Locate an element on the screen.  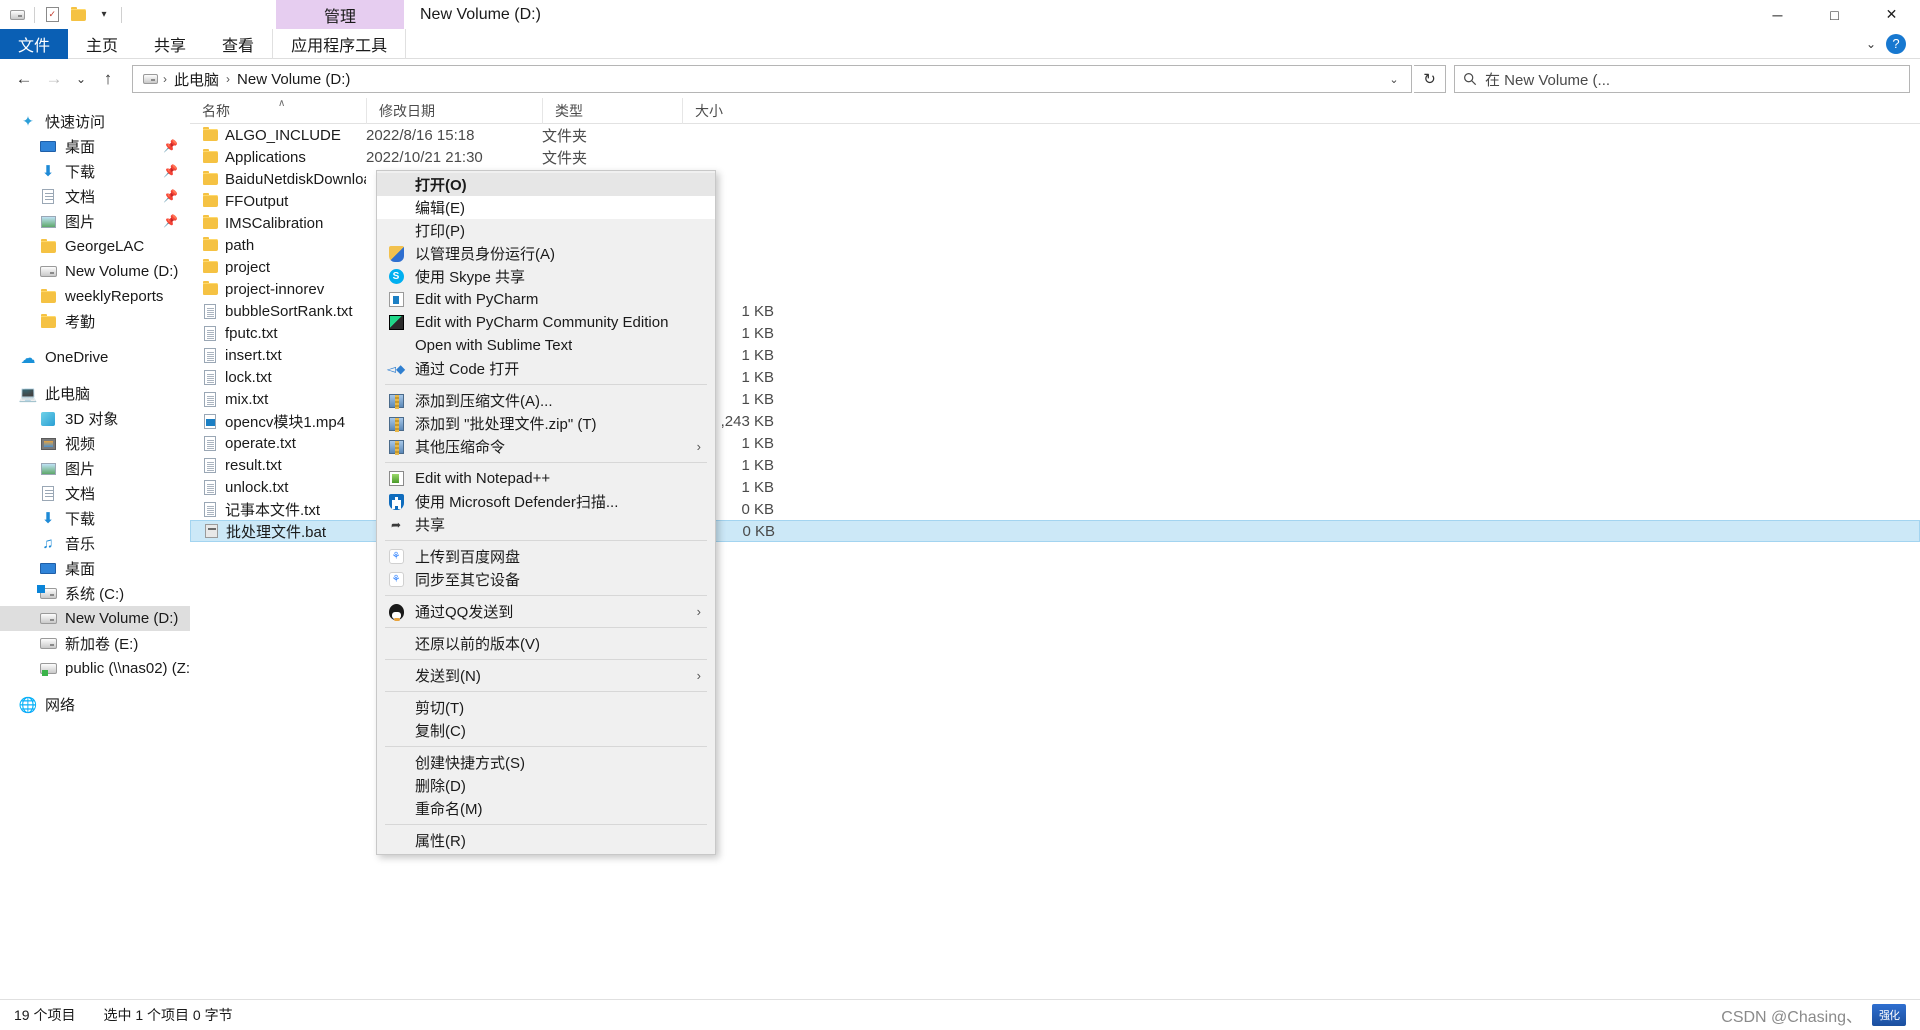
column-header-date-modified: 修改日期 is located at coordinates (454, 110).